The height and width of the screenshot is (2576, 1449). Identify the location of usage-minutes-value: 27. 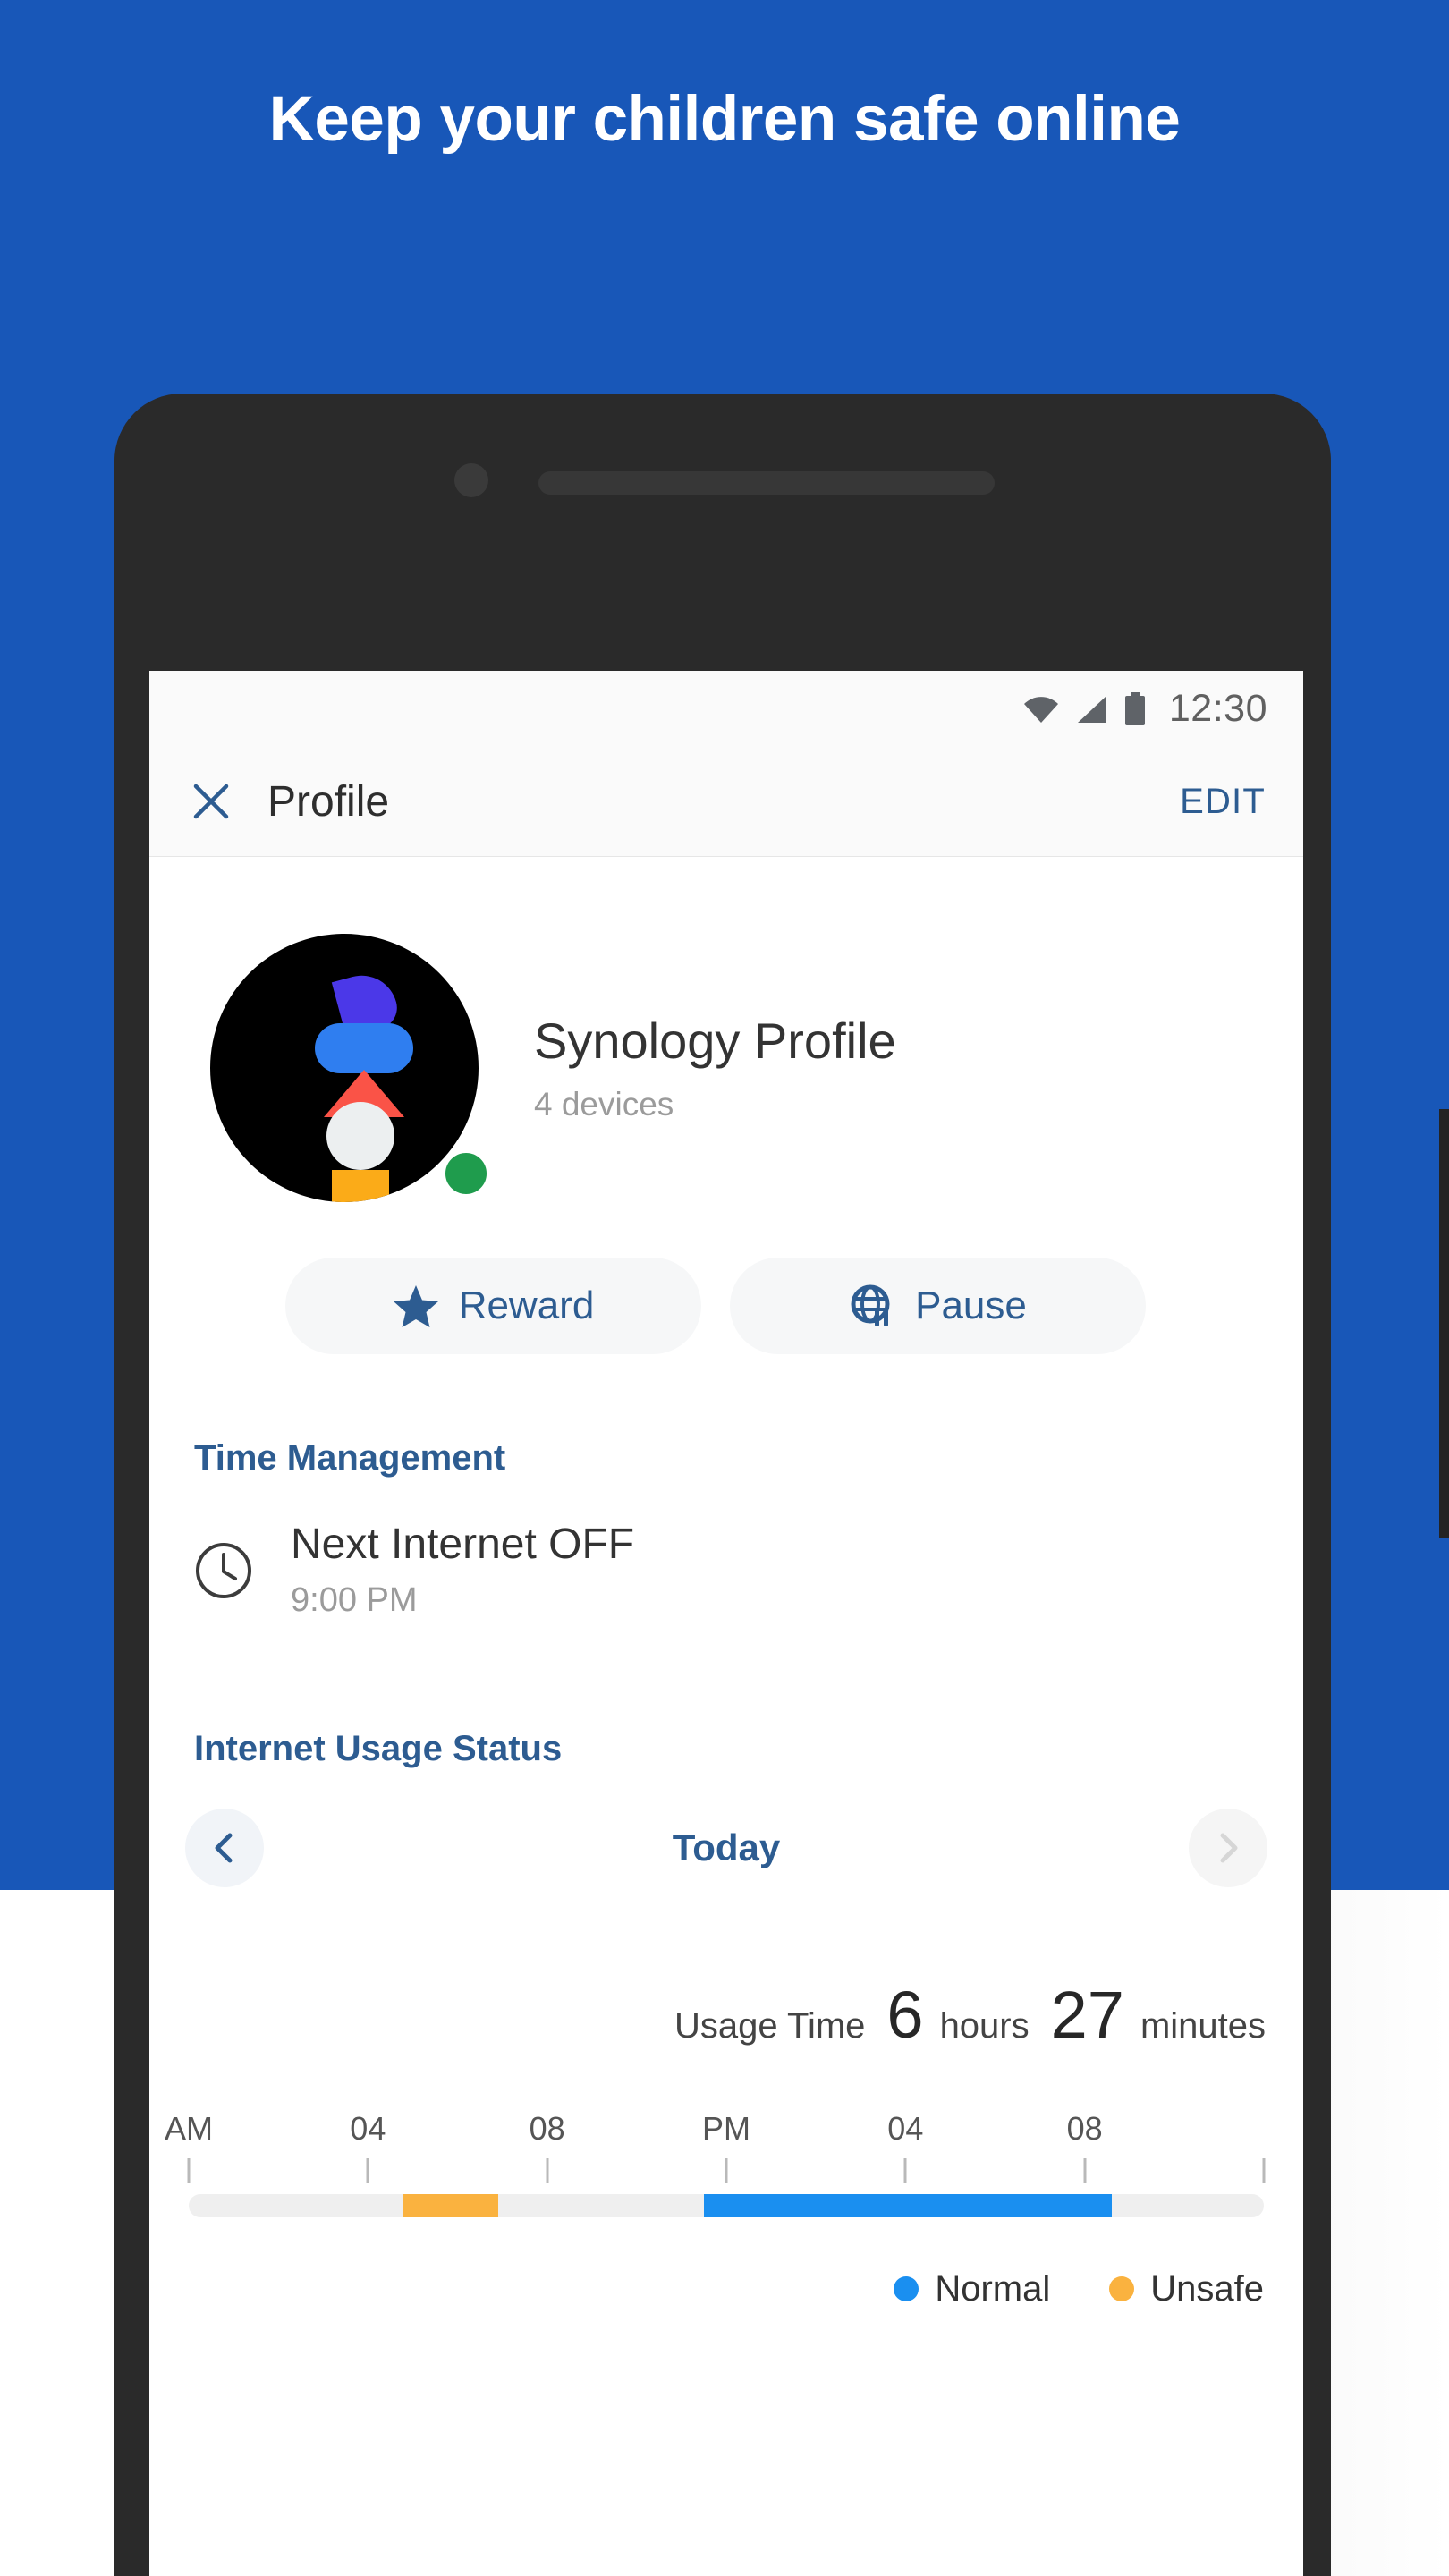
(1087, 2014).